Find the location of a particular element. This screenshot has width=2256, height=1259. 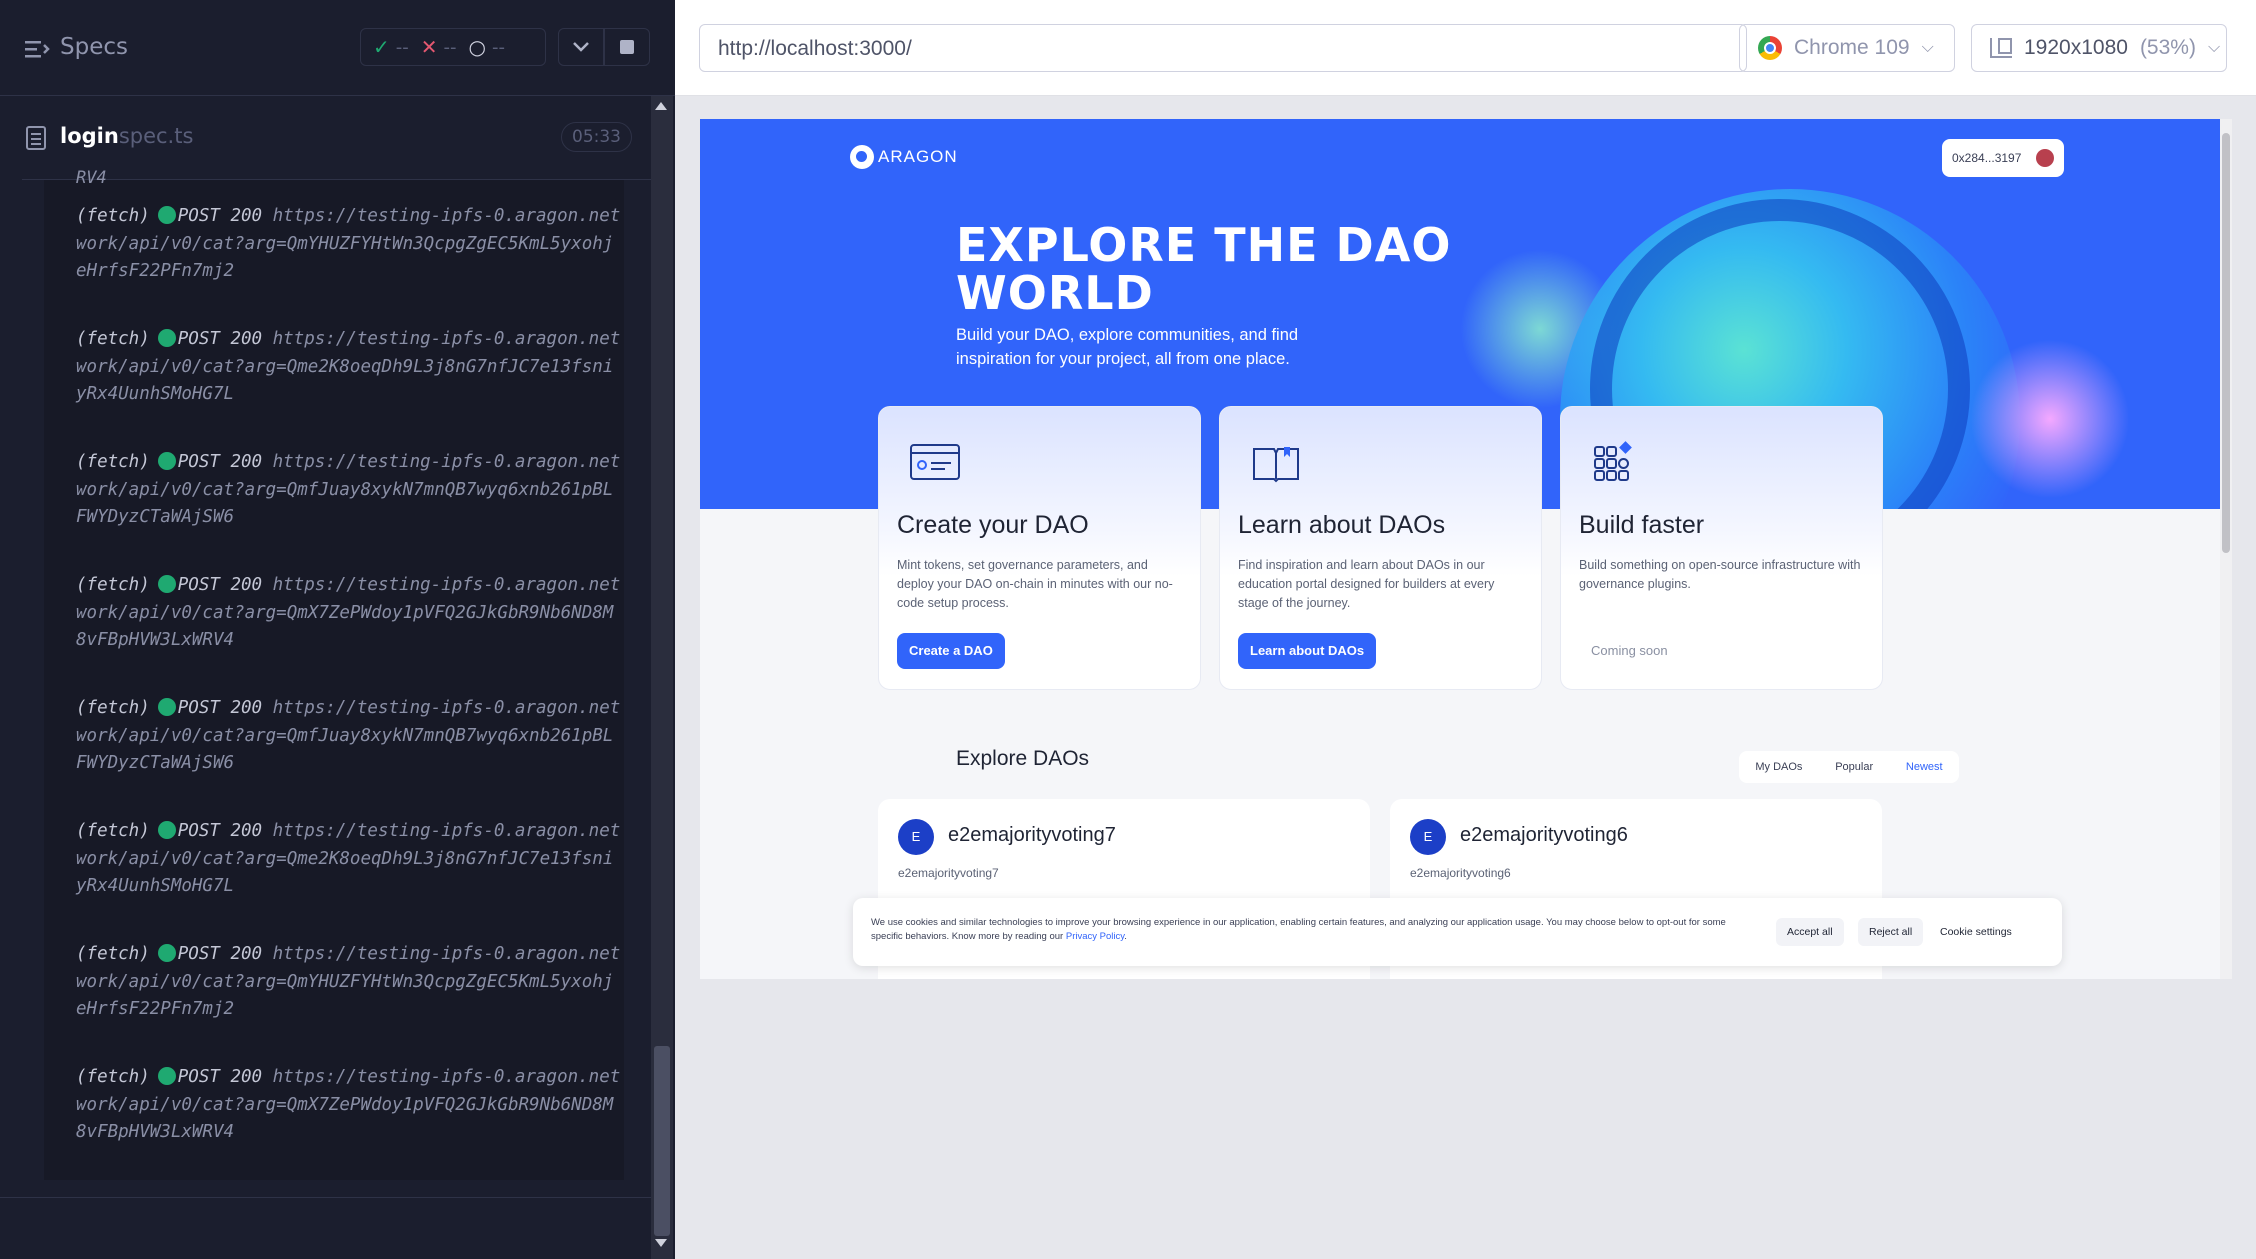

dao-ens: e2emajorityvoting7 is located at coordinates (948, 873).